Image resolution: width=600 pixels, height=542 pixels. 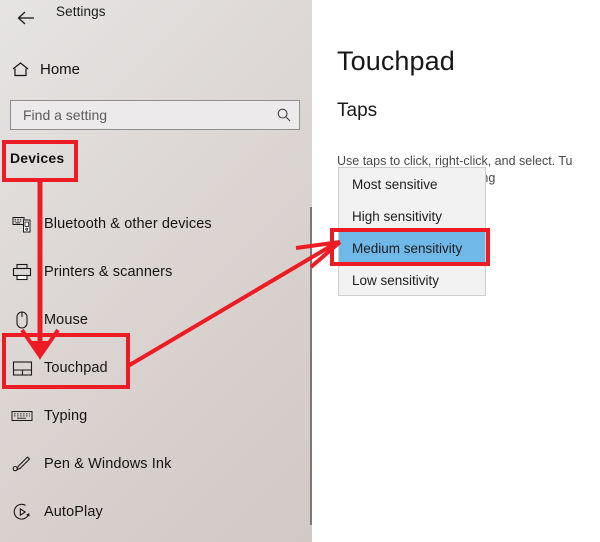 What do you see at coordinates (410, 247) in the screenshot?
I see `medium-sensitivity-highlight-box` at bounding box center [410, 247].